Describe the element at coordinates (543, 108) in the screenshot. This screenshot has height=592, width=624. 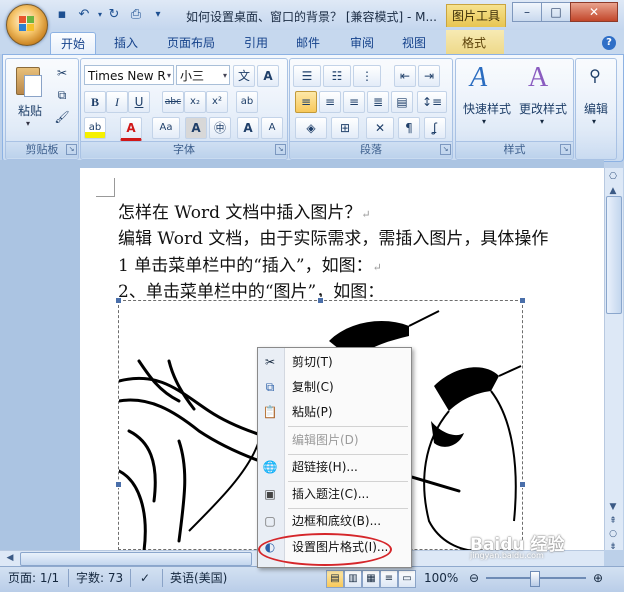
I see `change-styles-button: 更改样式` at that location.